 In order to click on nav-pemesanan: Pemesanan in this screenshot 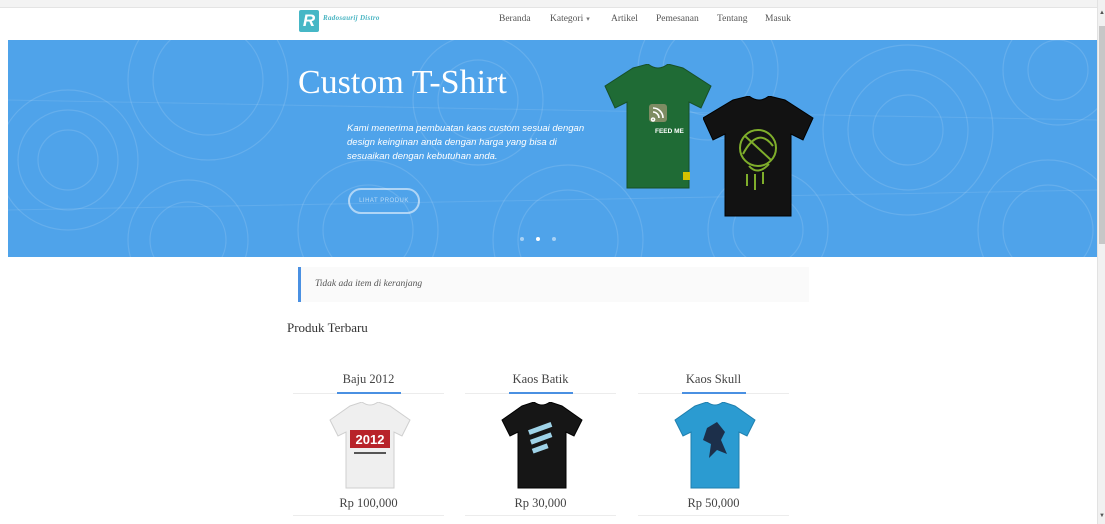, I will do `click(677, 19)`.